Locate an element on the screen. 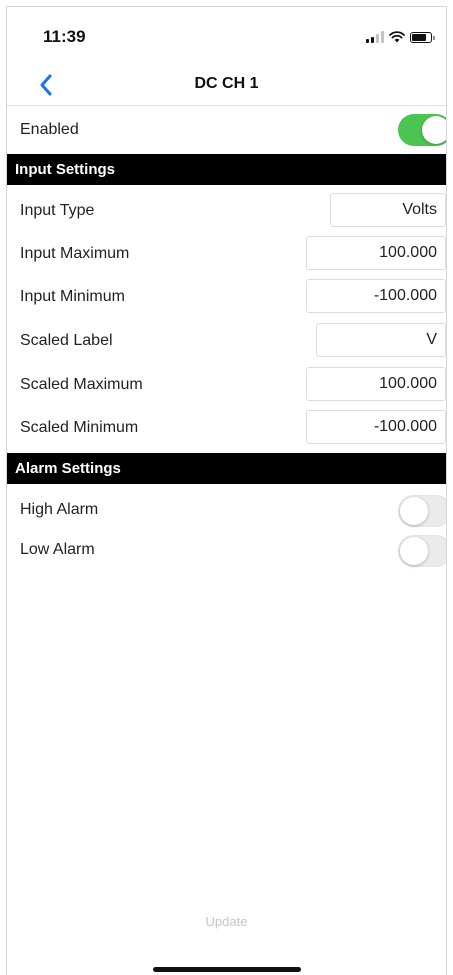  low-alarm-label: Low Alarm is located at coordinates (57, 549).